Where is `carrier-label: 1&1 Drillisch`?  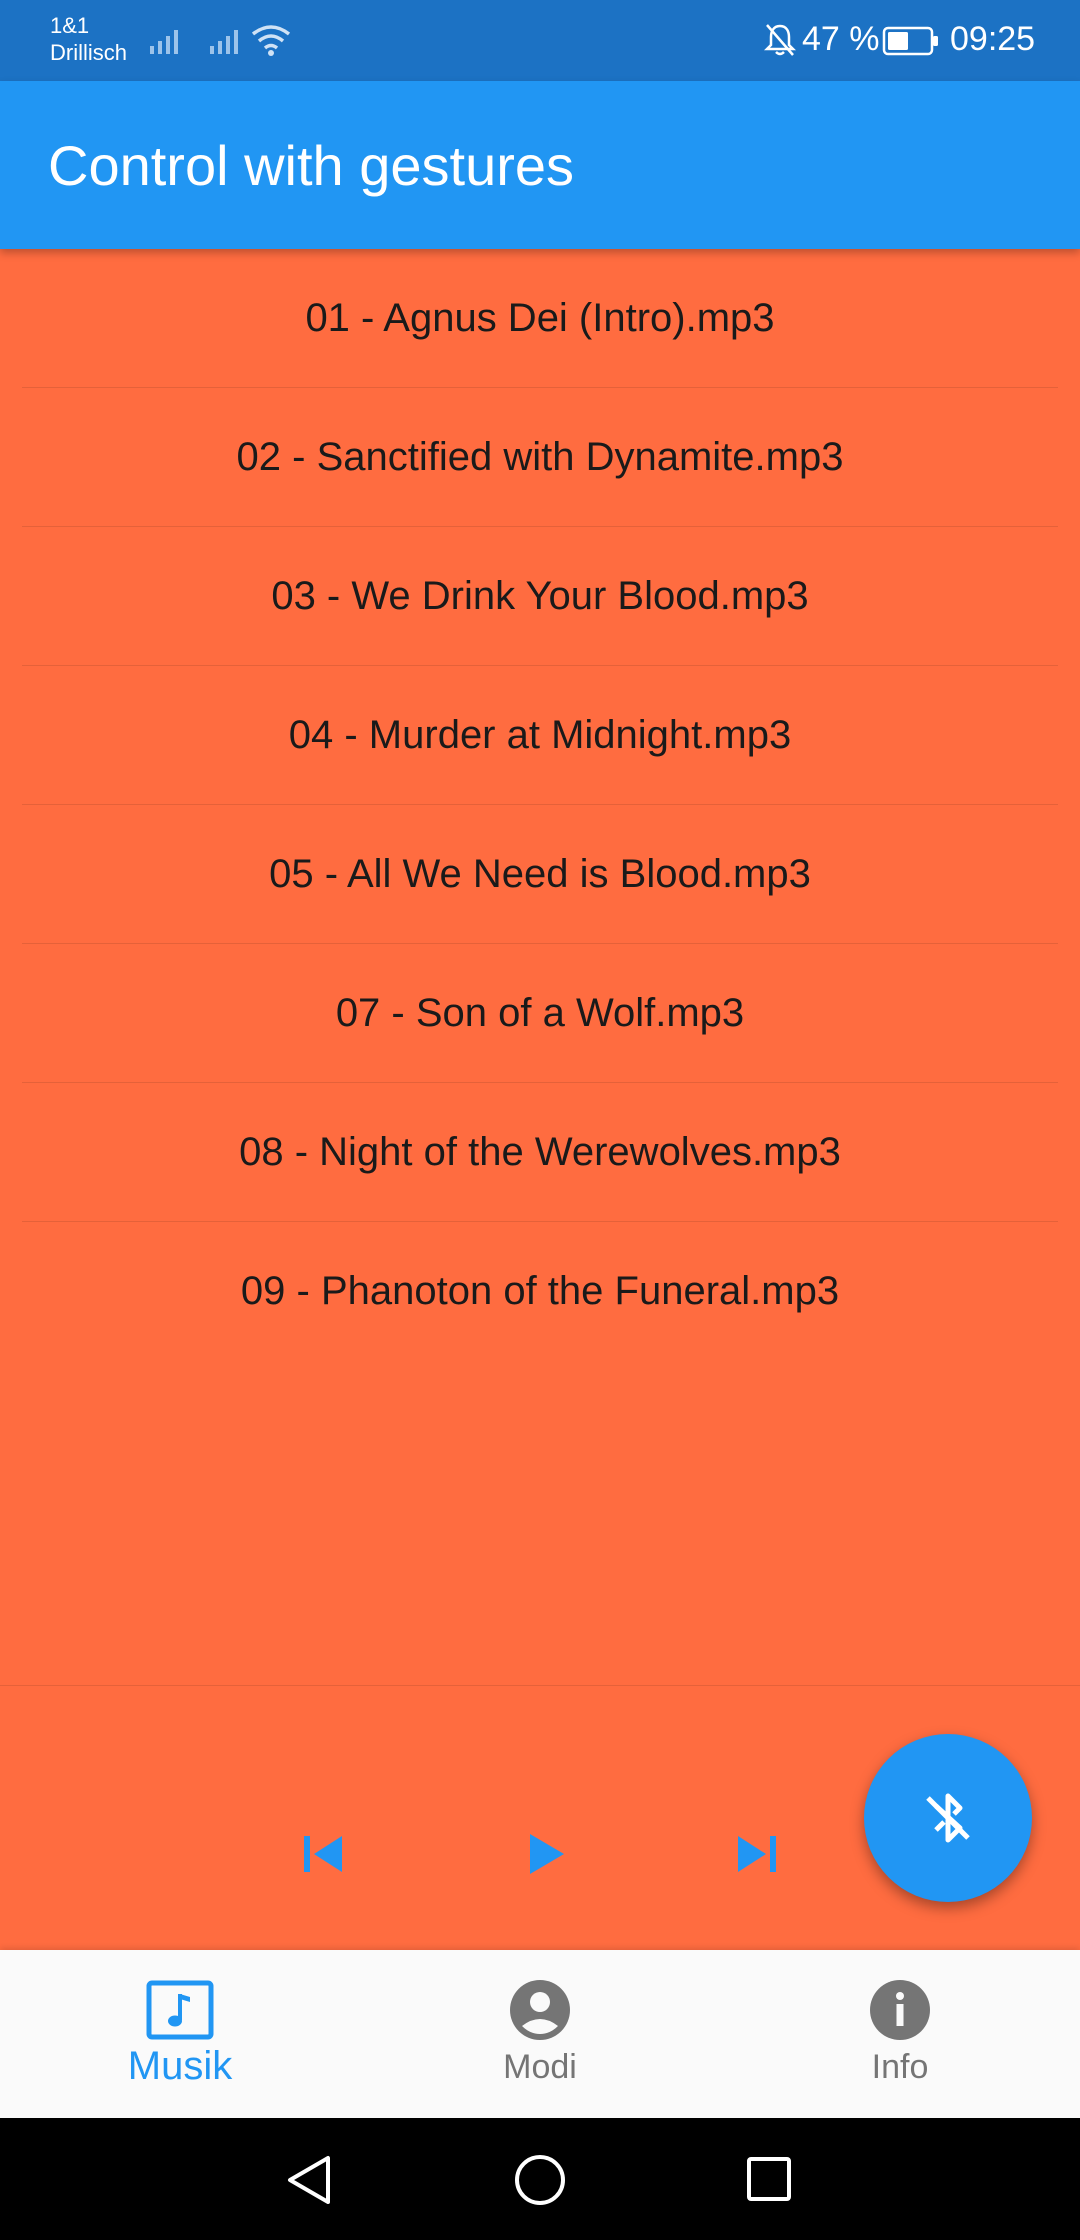
carrier-label: 1&1 Drillisch is located at coordinates (88, 39).